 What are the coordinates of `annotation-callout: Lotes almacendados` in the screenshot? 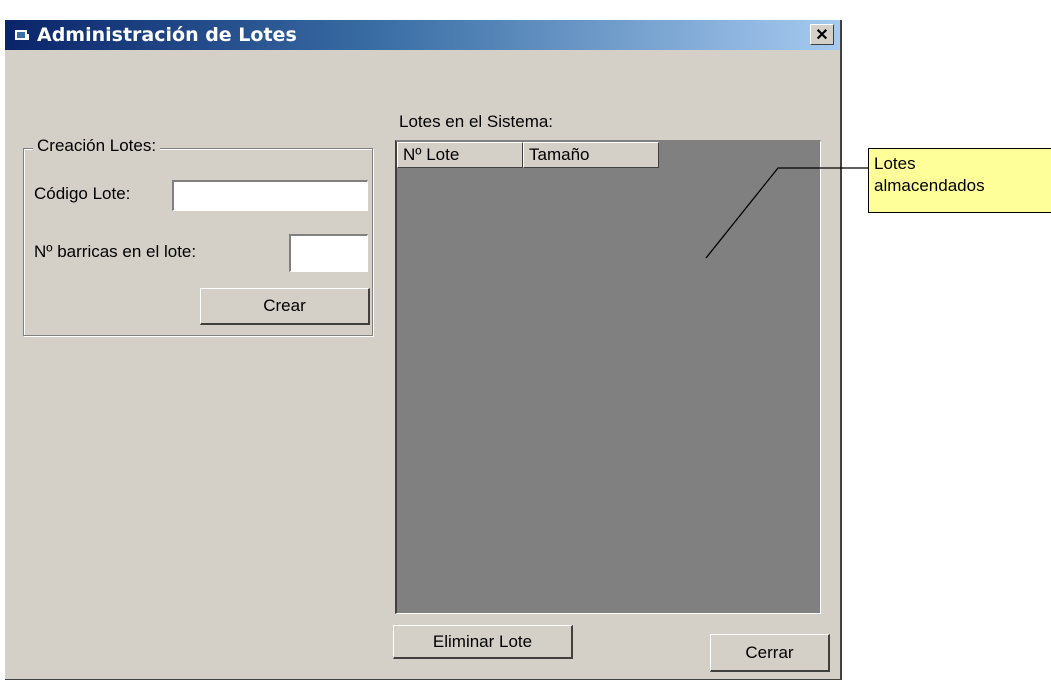 It's located at (959, 180).